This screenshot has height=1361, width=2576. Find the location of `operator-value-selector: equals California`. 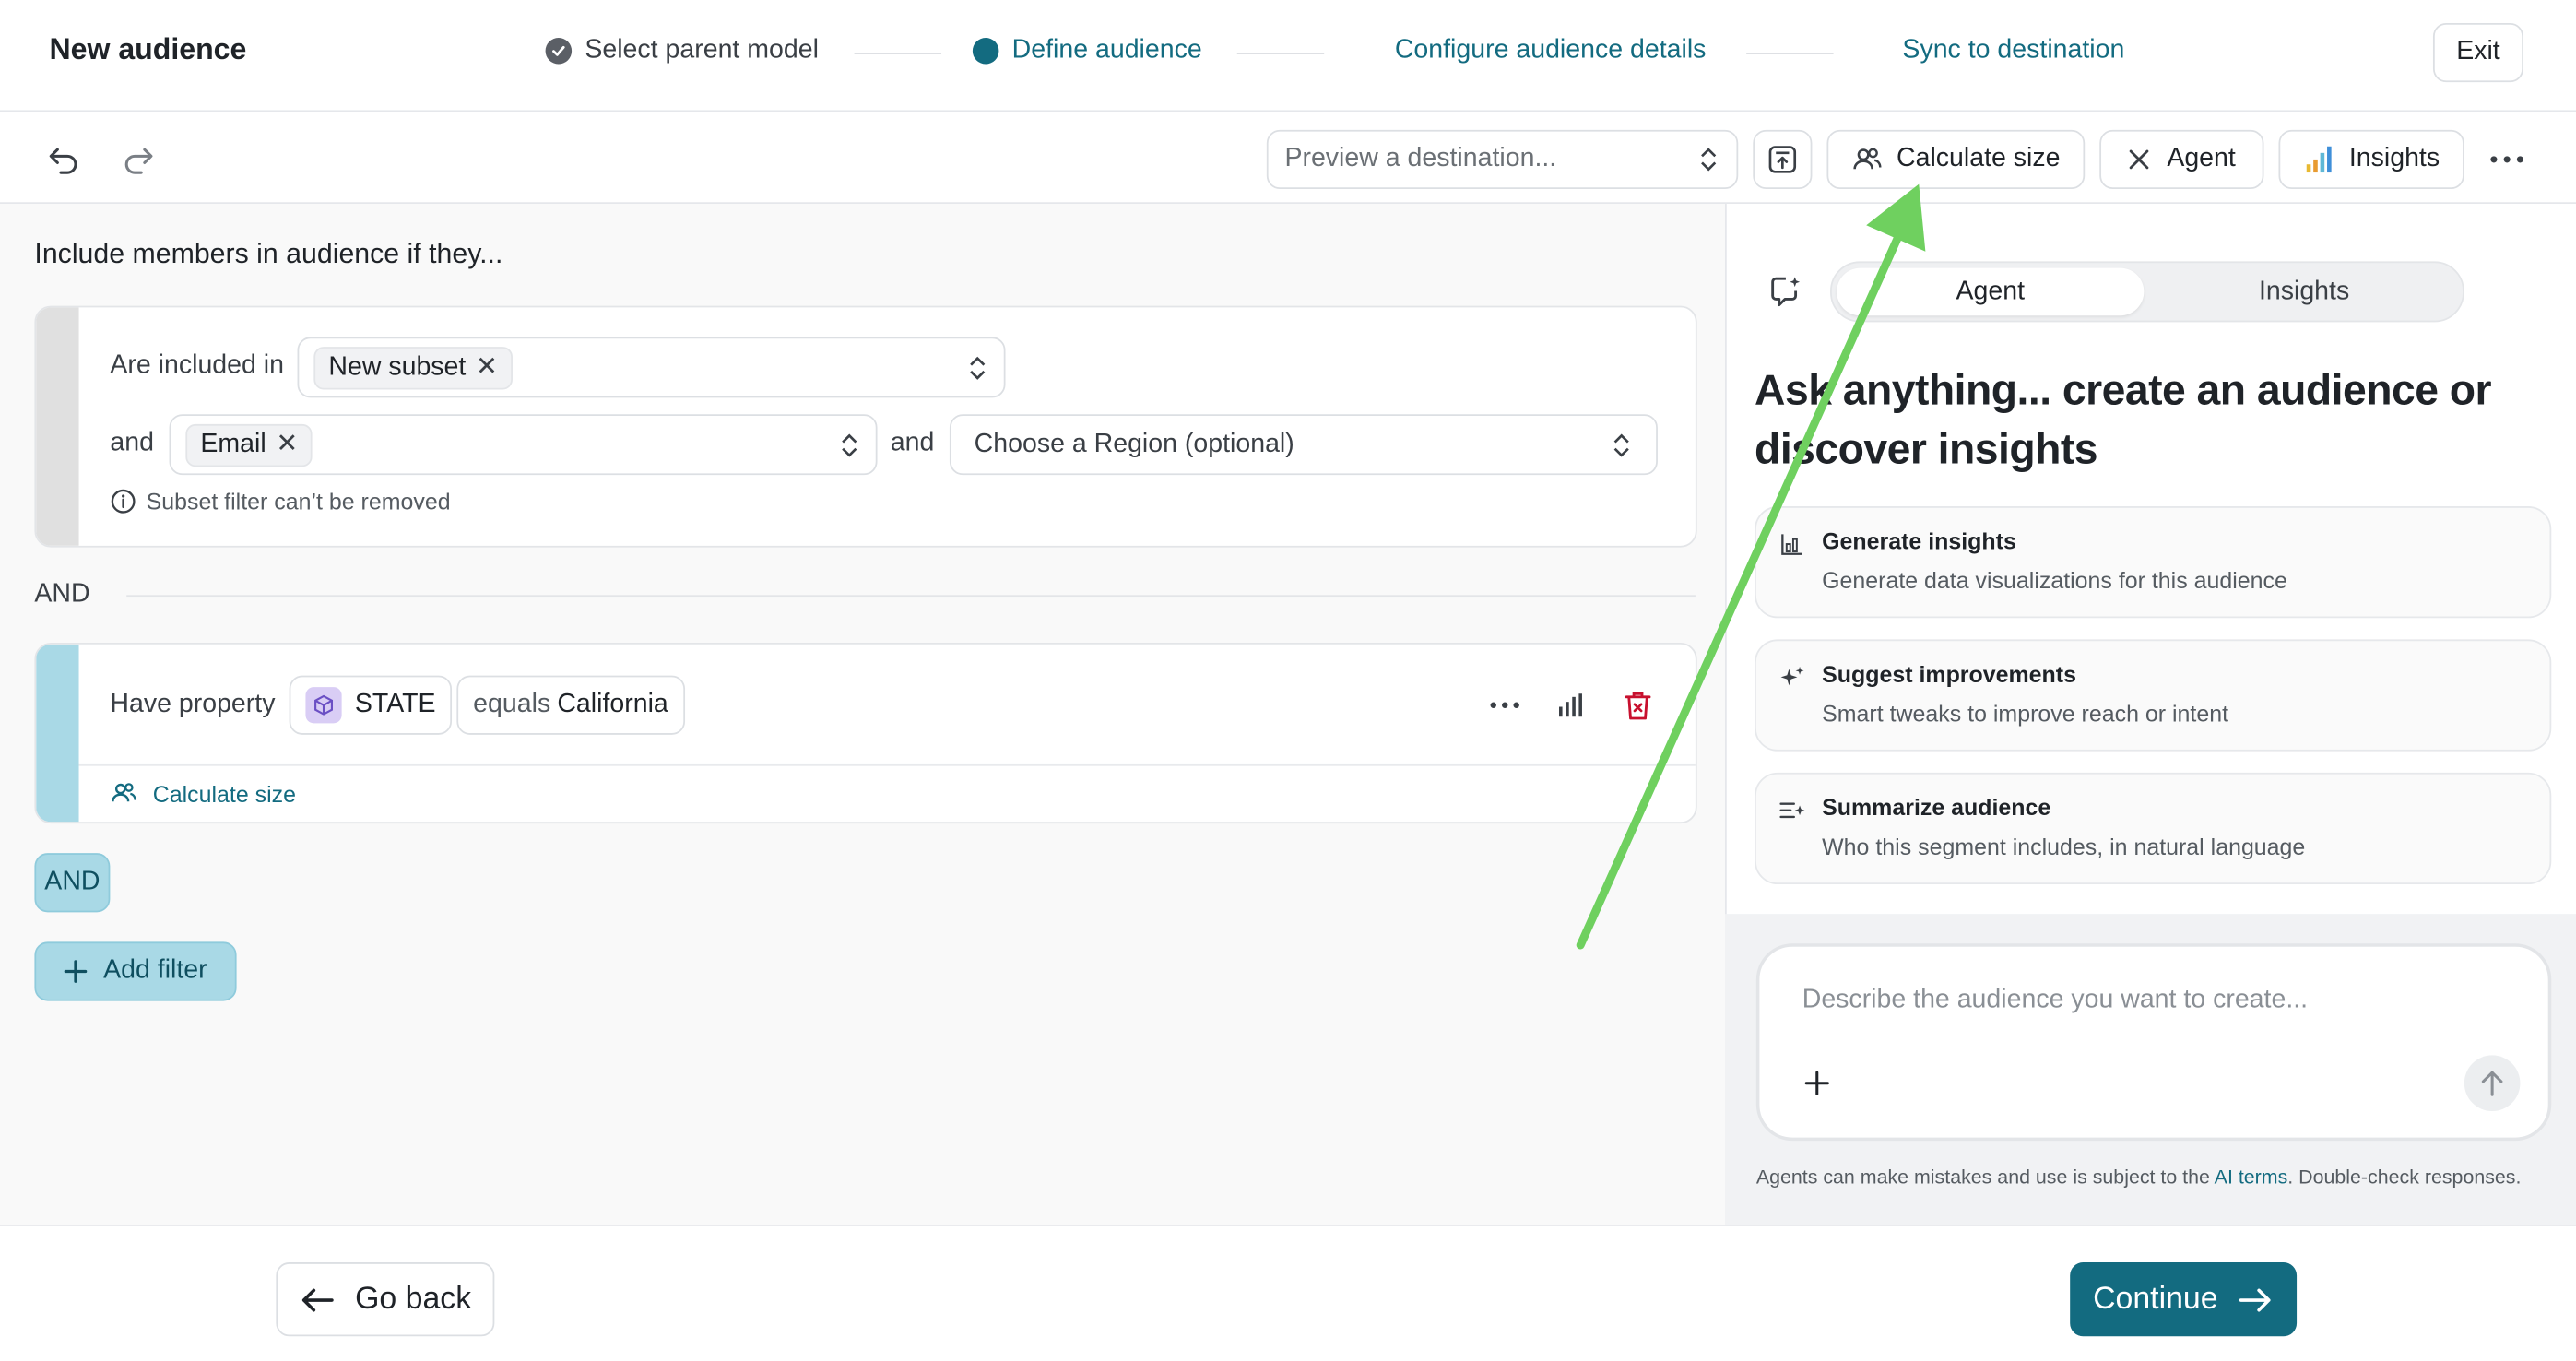

operator-value-selector: equals California is located at coordinates (570, 705).